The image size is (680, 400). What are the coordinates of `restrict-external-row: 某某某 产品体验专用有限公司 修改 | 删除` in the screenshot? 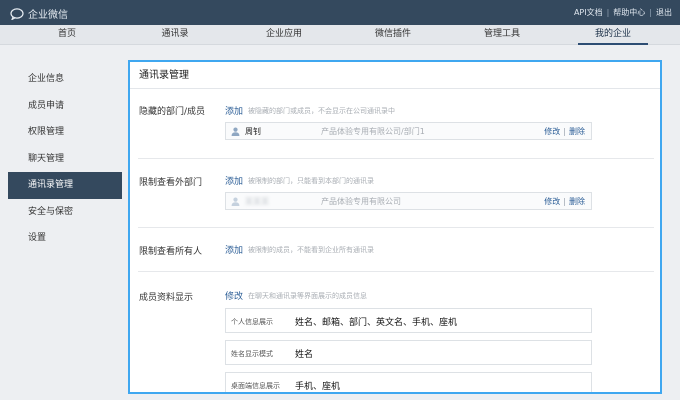 It's located at (408, 201).